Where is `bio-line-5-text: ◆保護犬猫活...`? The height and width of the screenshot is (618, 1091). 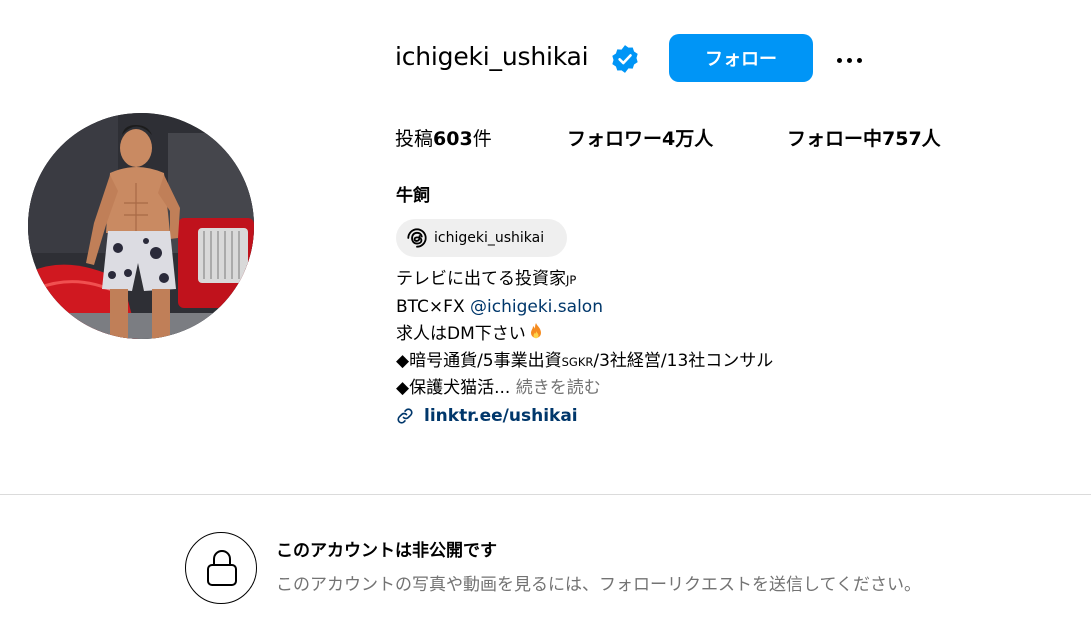 bio-line-5-text: ◆保護犬猫活... is located at coordinates (453, 388).